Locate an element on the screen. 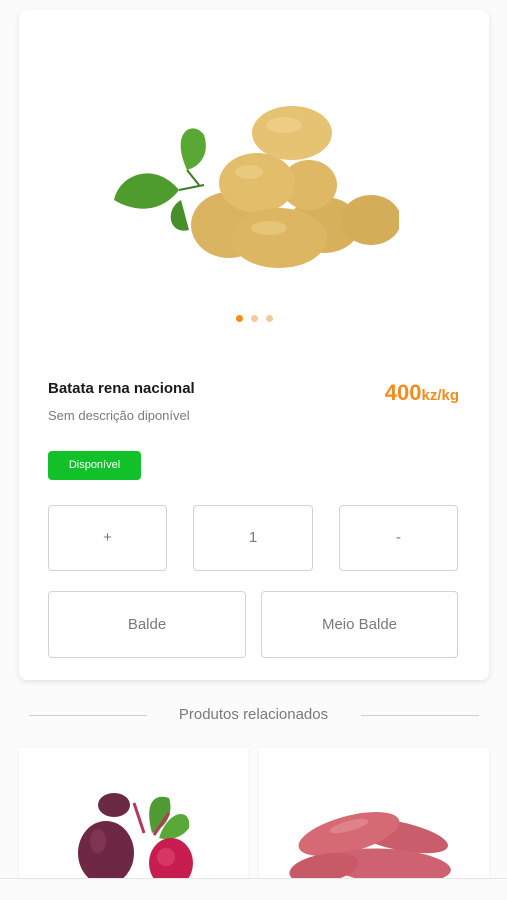 The height and width of the screenshot is (900, 507). product-price: 400kz/kg is located at coordinates (422, 393).